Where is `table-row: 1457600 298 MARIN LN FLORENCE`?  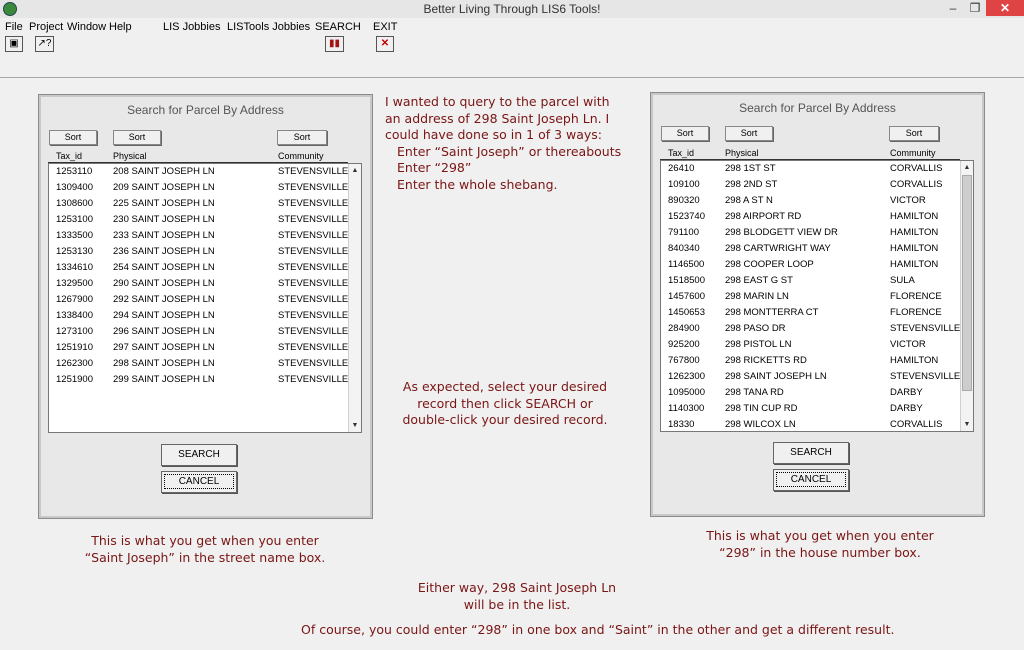
table-row: 1457600 298 MARIN LN FLORENCE is located at coordinates (817, 297).